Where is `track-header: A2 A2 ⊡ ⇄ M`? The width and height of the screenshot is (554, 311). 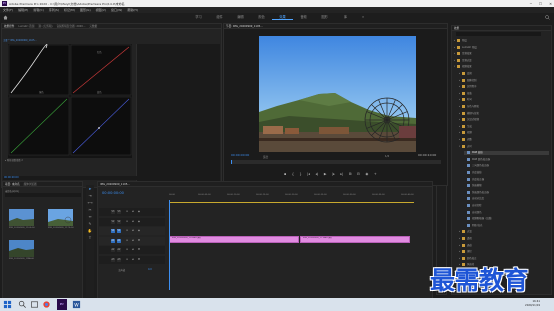 track-header: A2 A2 ⊡ ⇄ M is located at coordinates (132, 250).